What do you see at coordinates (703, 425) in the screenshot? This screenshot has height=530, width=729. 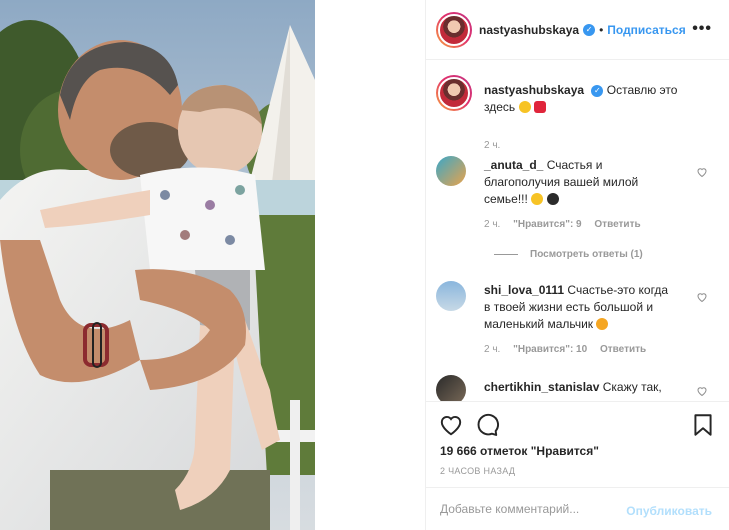 I see `bookmark-icon` at bounding box center [703, 425].